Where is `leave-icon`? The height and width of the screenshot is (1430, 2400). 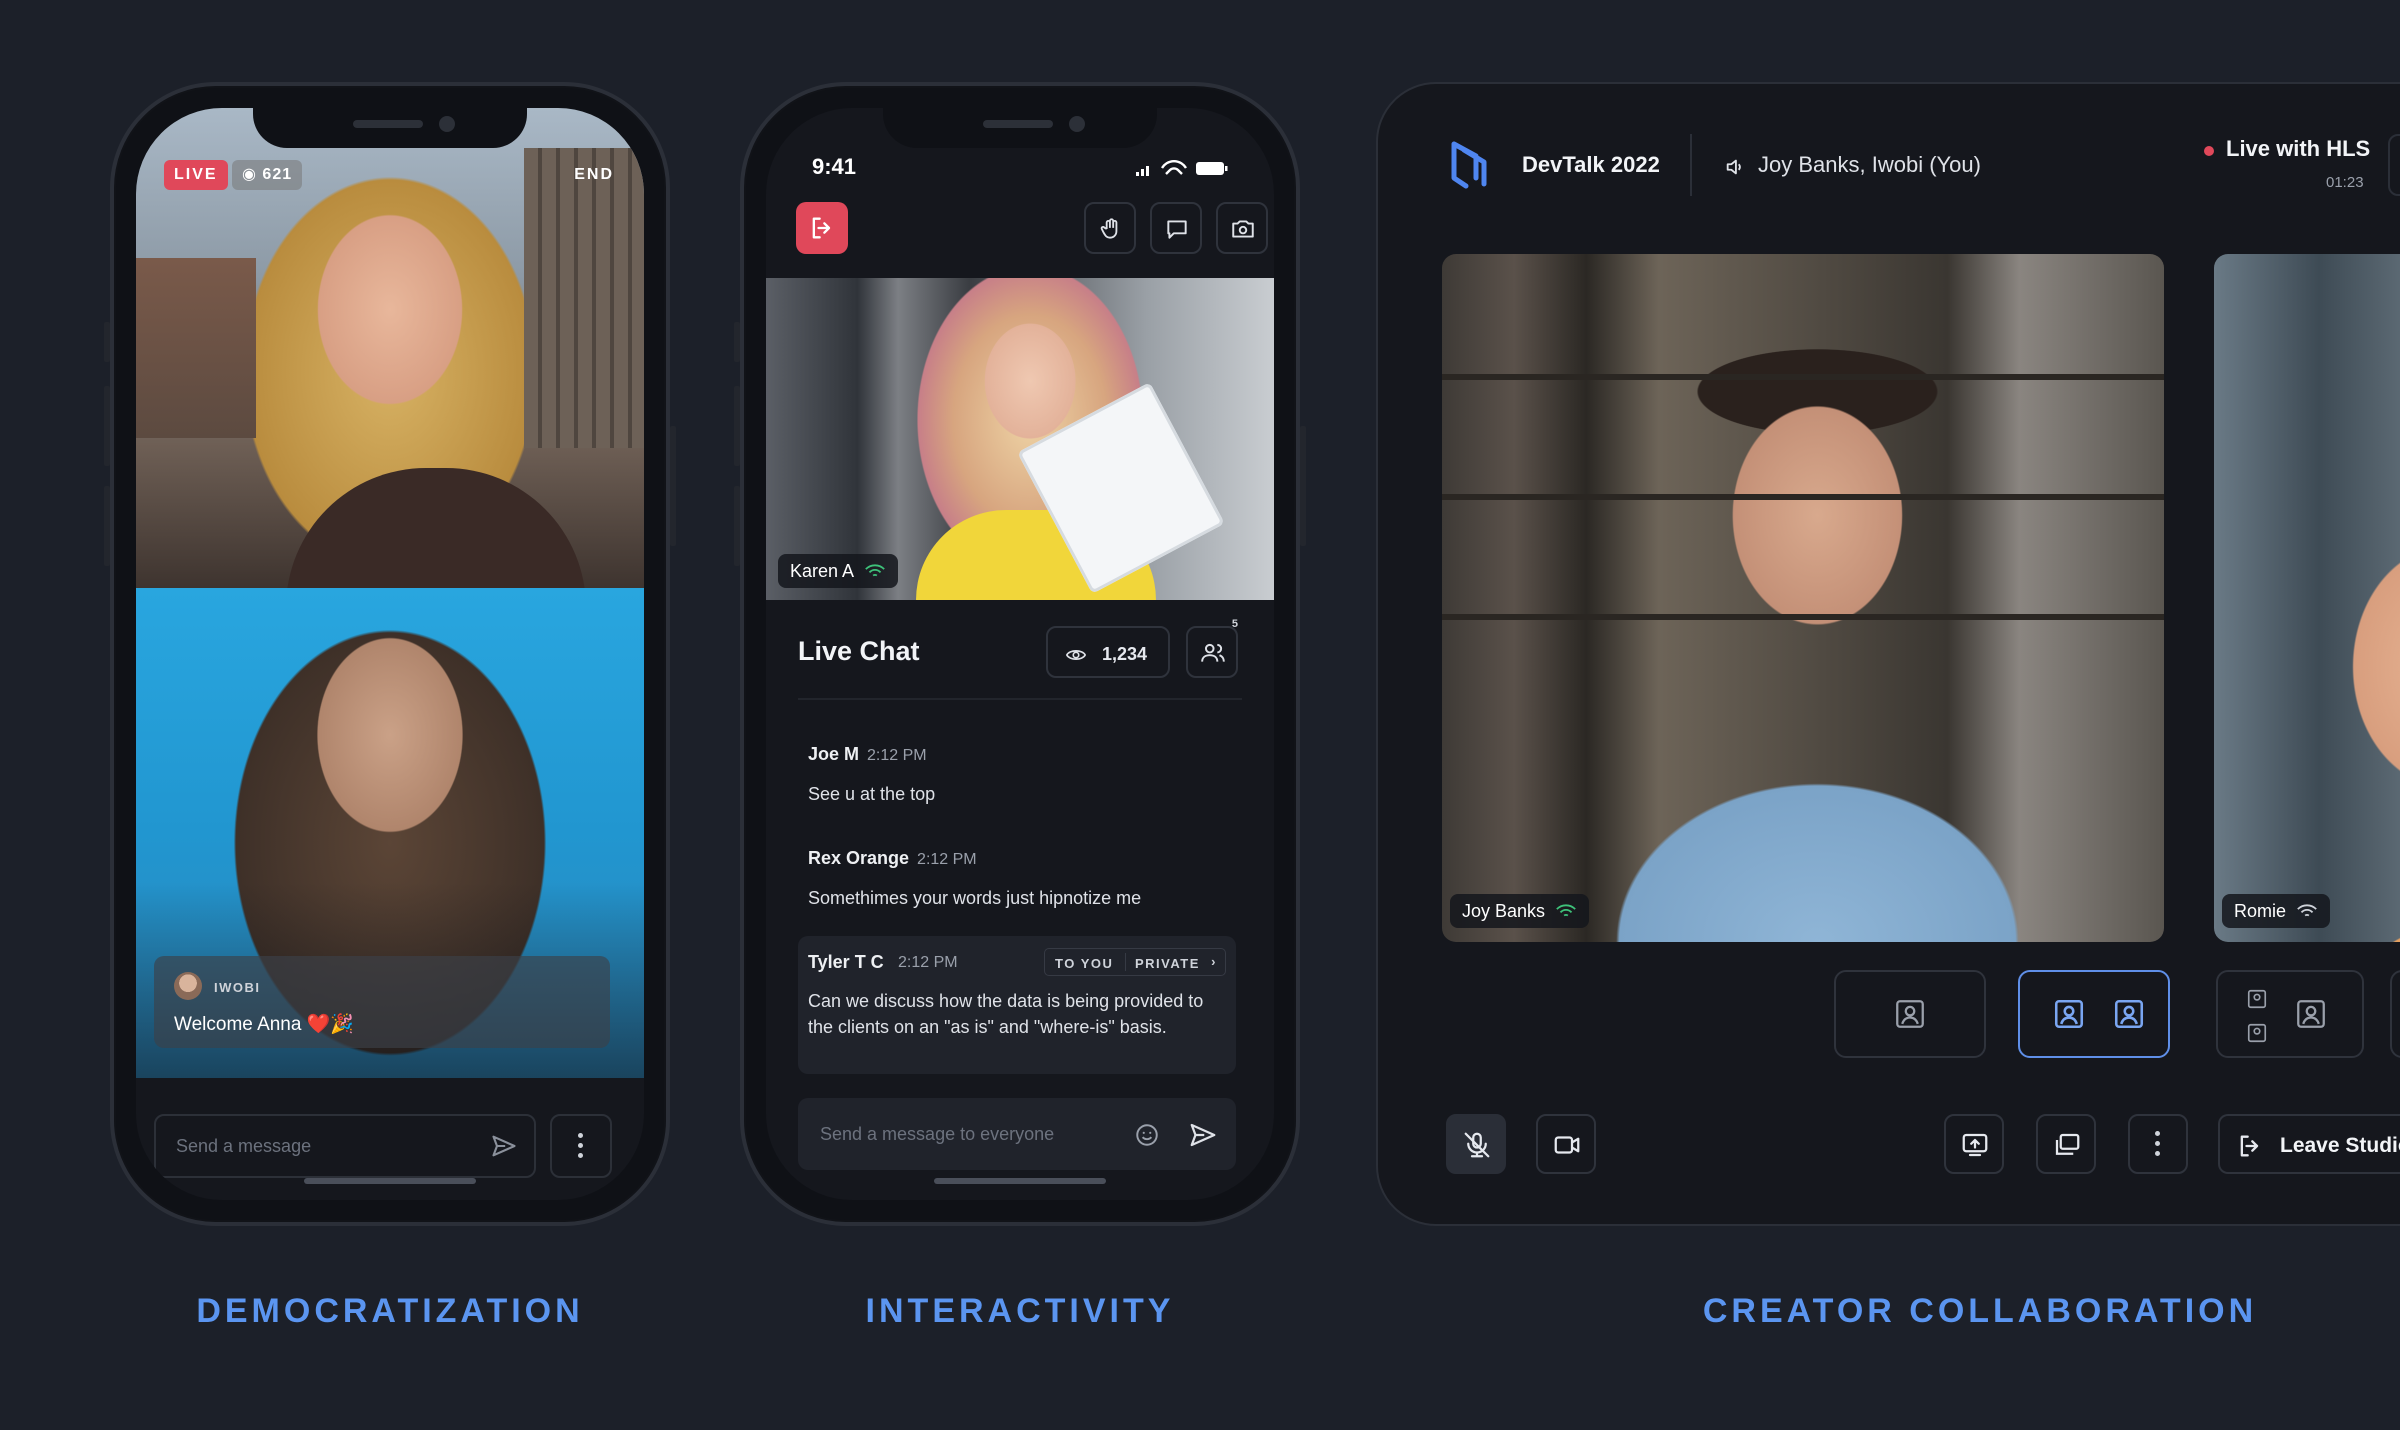
leave-icon is located at coordinates (2249, 1146).